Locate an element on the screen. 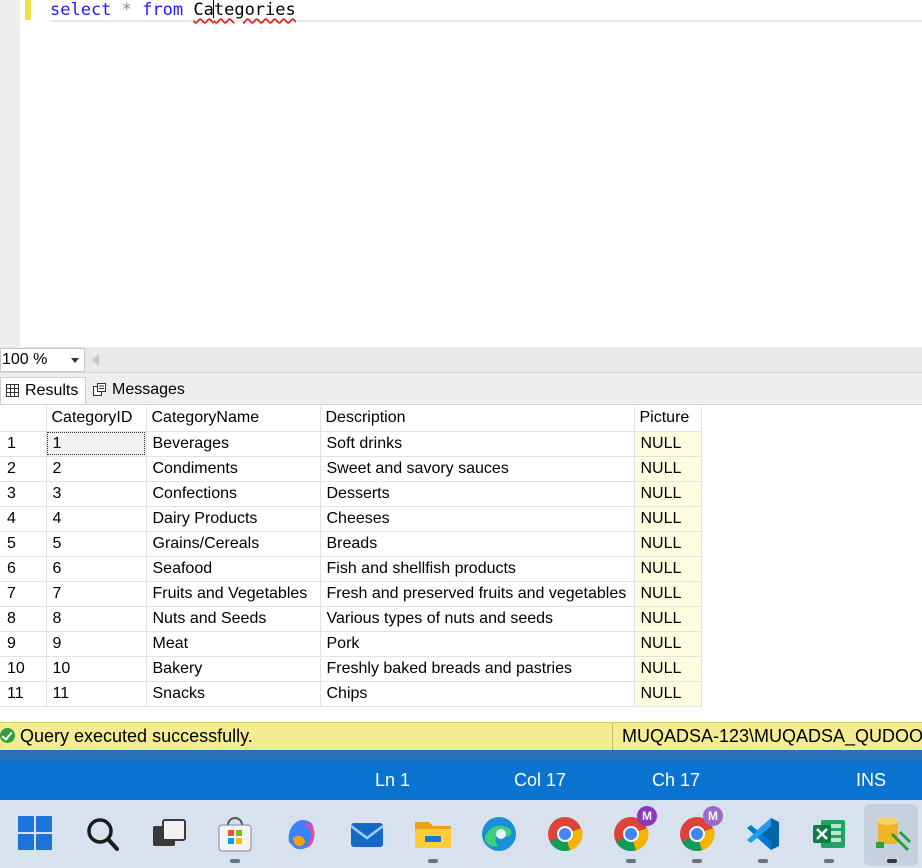  grid-cell: 6 is located at coordinates (96, 569).